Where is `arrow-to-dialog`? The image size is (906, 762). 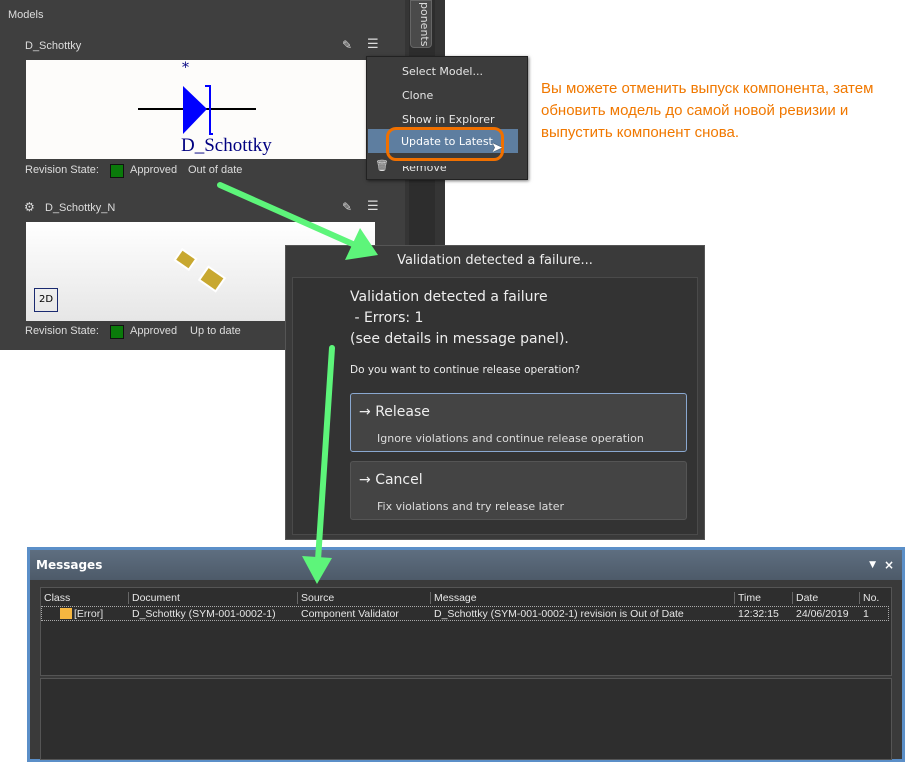 arrow-to-dialog is located at coordinates (287, 215).